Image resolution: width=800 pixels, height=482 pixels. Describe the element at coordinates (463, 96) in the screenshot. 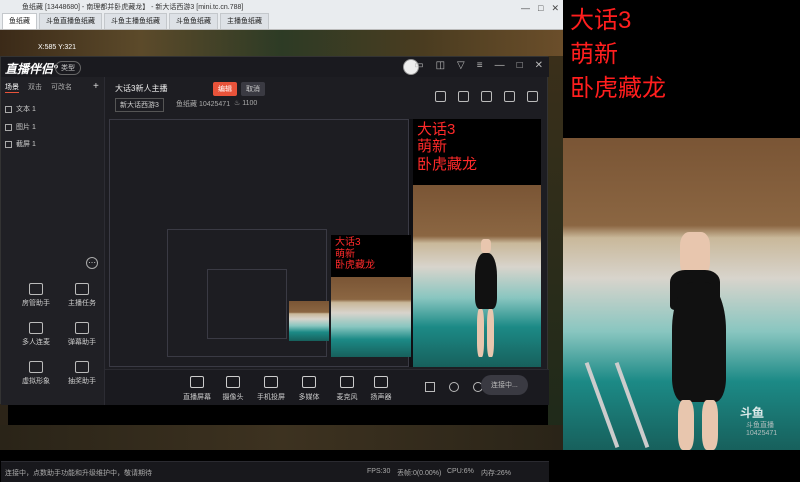

I see `lock-icon` at that location.